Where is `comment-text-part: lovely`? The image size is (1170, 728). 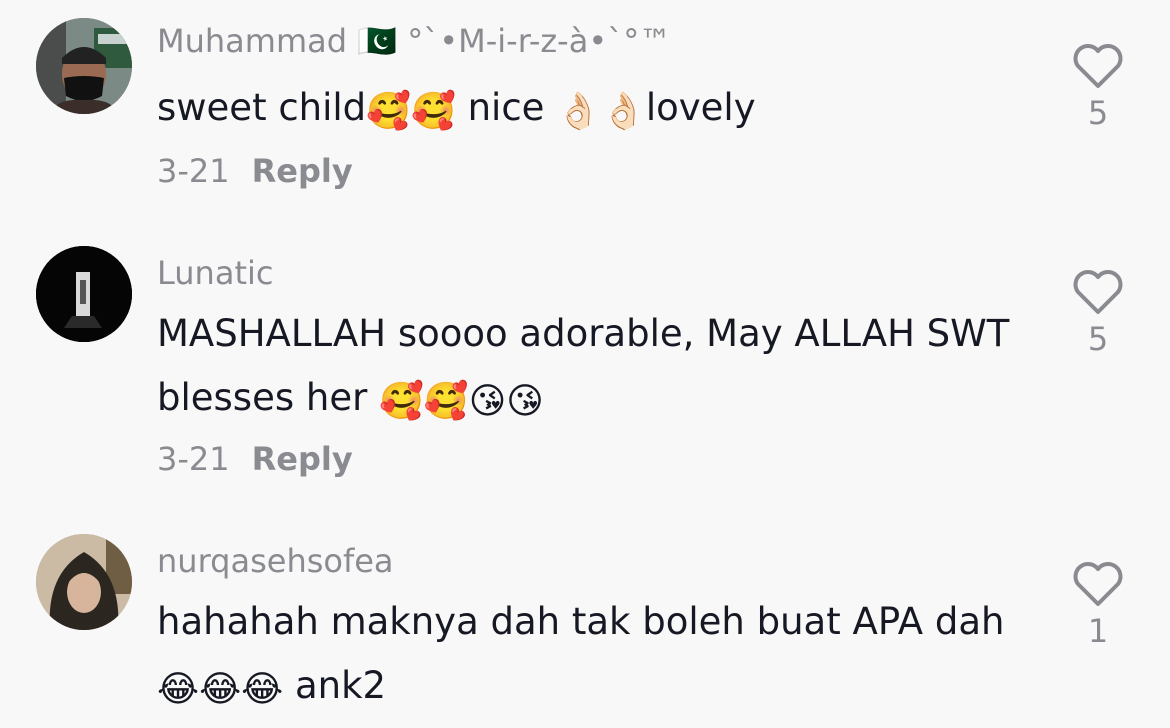
comment-text-part: lovely is located at coordinates (700, 107).